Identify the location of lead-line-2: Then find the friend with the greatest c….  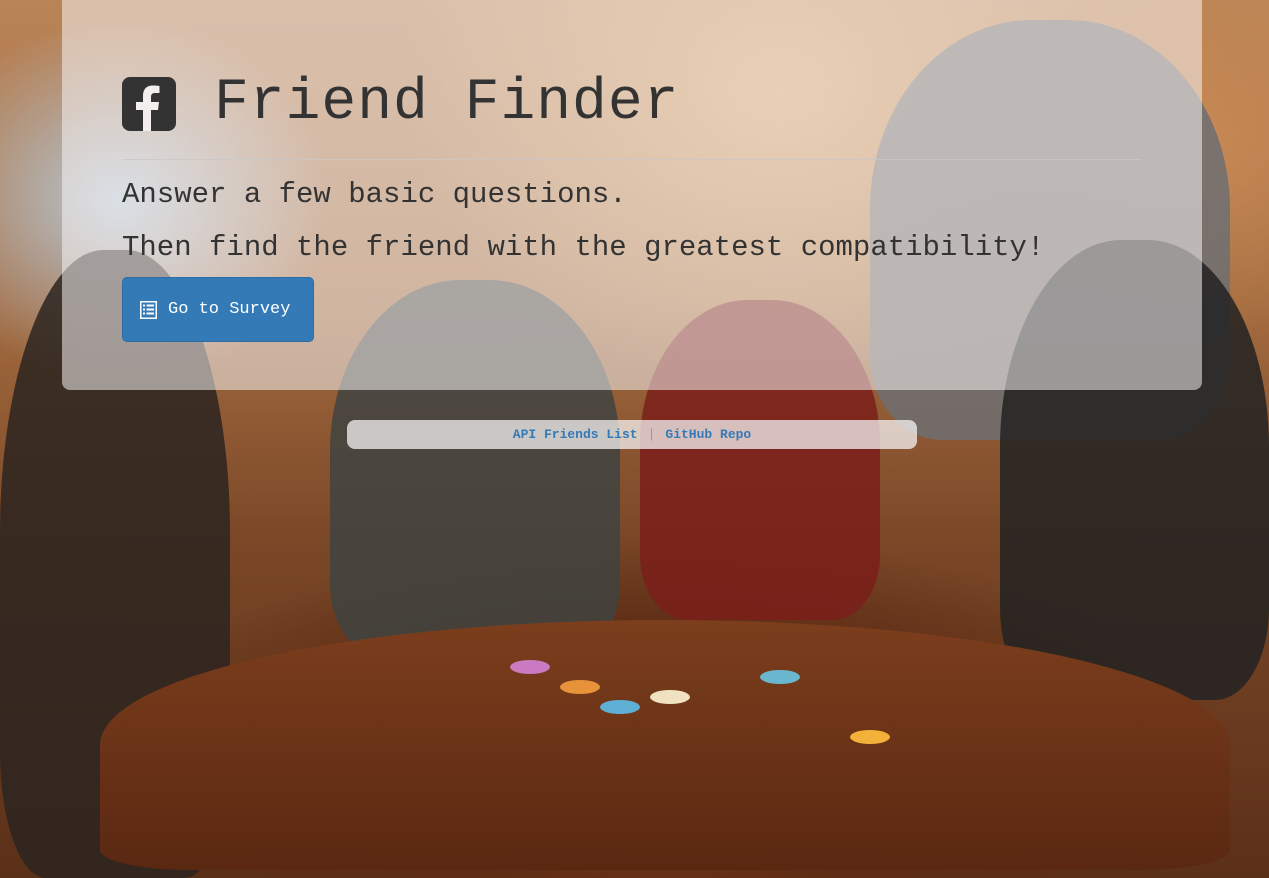
(583, 247).